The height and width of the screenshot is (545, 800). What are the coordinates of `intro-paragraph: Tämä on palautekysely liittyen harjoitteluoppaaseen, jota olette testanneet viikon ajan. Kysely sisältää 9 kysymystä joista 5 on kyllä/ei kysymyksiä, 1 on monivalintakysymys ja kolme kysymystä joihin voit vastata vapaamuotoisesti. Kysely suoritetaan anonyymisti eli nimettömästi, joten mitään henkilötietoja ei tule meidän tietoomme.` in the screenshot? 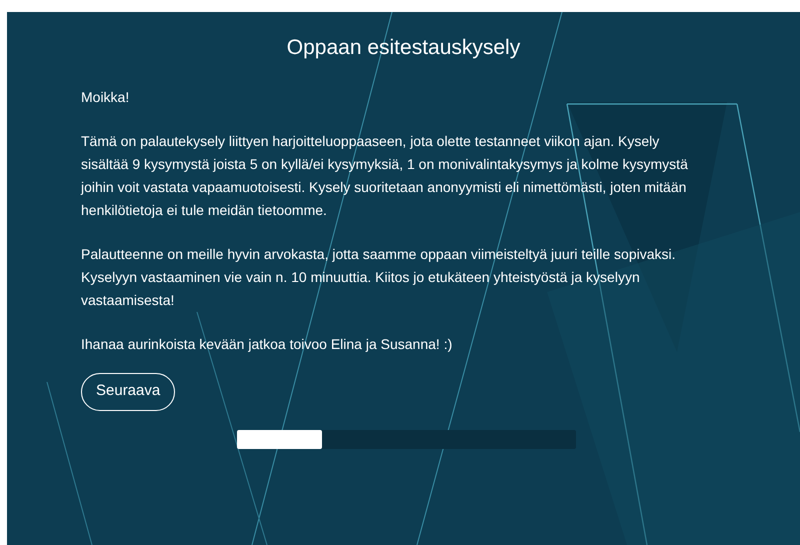 It's located at (385, 176).